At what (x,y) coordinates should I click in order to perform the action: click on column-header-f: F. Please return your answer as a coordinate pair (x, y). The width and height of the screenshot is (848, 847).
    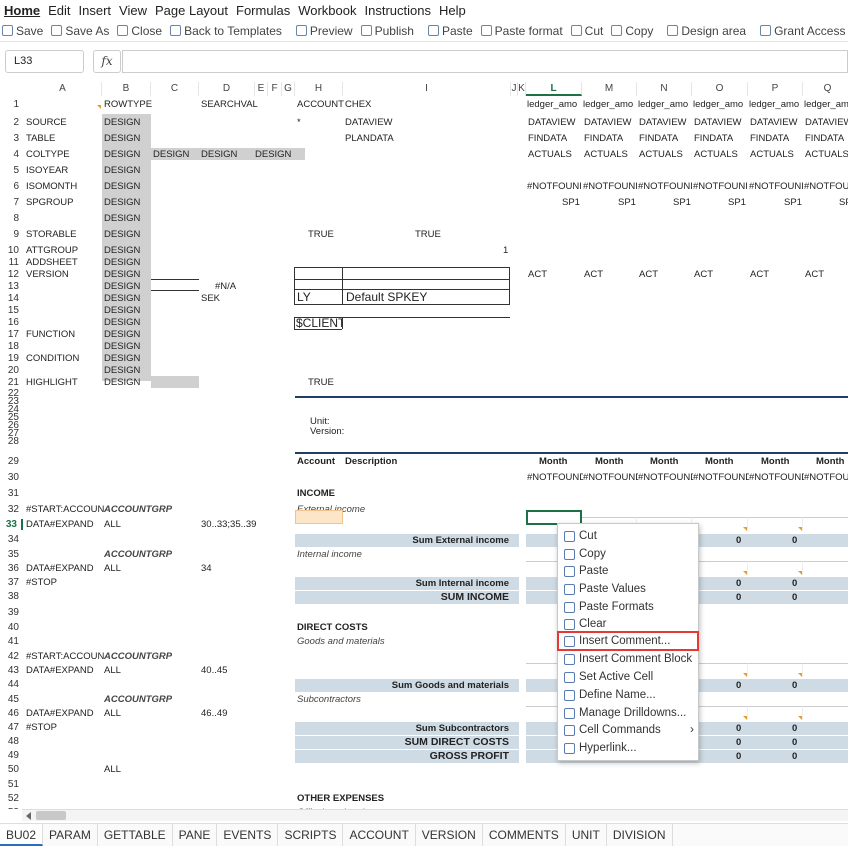
    Looking at the image, I should click on (275, 89).